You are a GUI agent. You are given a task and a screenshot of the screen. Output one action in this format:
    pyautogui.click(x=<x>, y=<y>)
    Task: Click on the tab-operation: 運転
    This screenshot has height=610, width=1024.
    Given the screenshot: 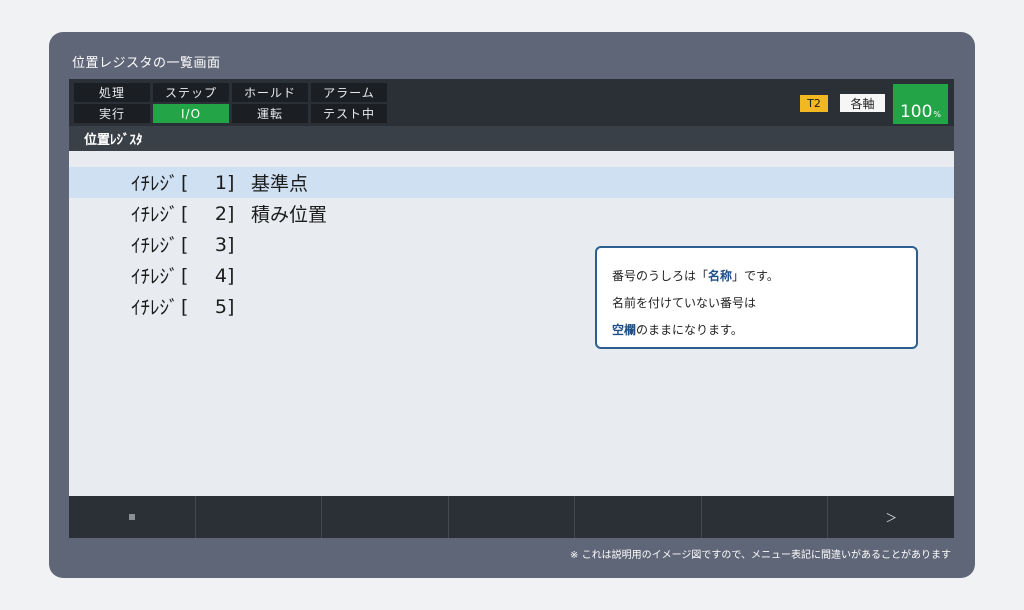 What is the action you would take?
    pyautogui.click(x=270, y=113)
    